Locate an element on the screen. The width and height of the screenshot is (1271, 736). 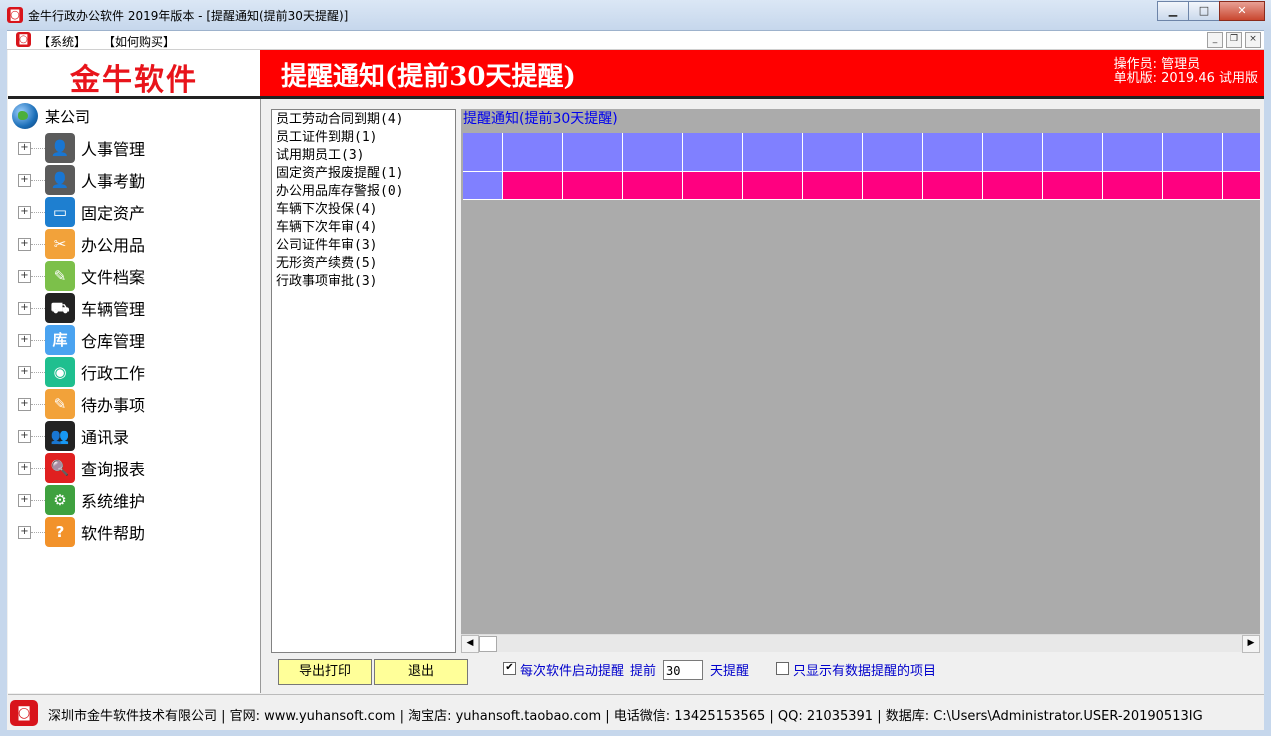
days-input: 30 is located at coordinates (683, 670).